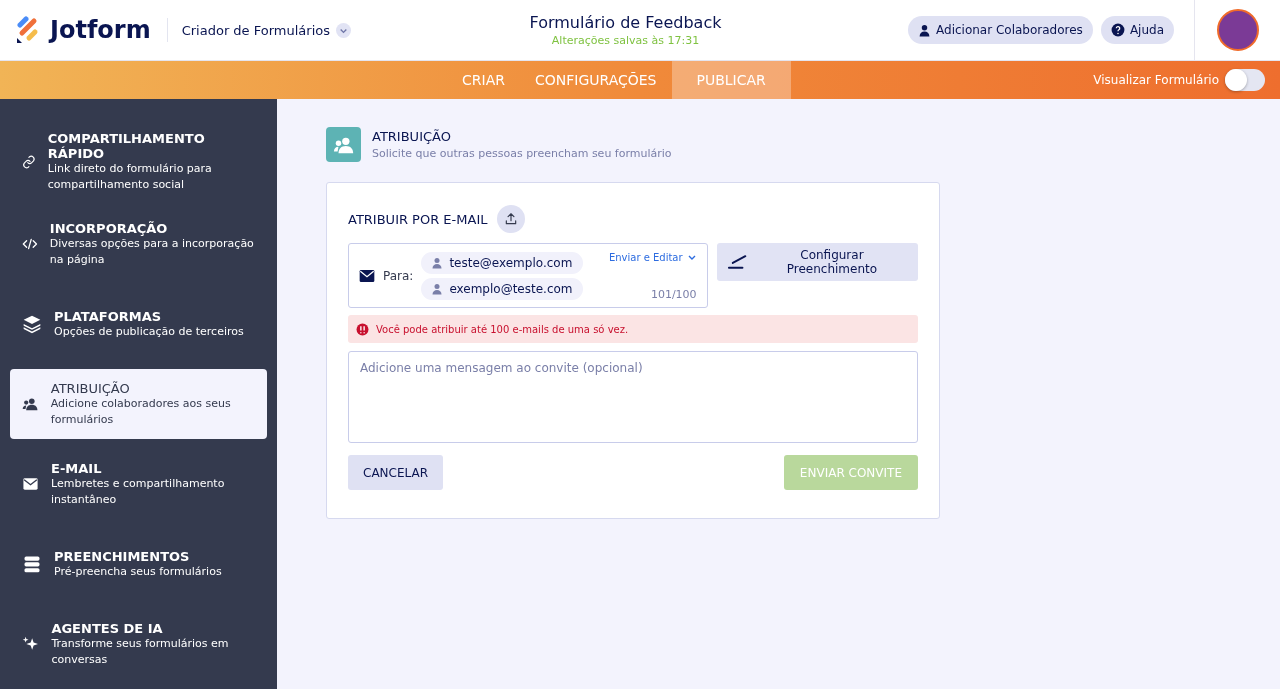 This screenshot has height=689, width=1280. What do you see at coordinates (362, 329) in the screenshot?
I see `alert-icon` at bounding box center [362, 329].